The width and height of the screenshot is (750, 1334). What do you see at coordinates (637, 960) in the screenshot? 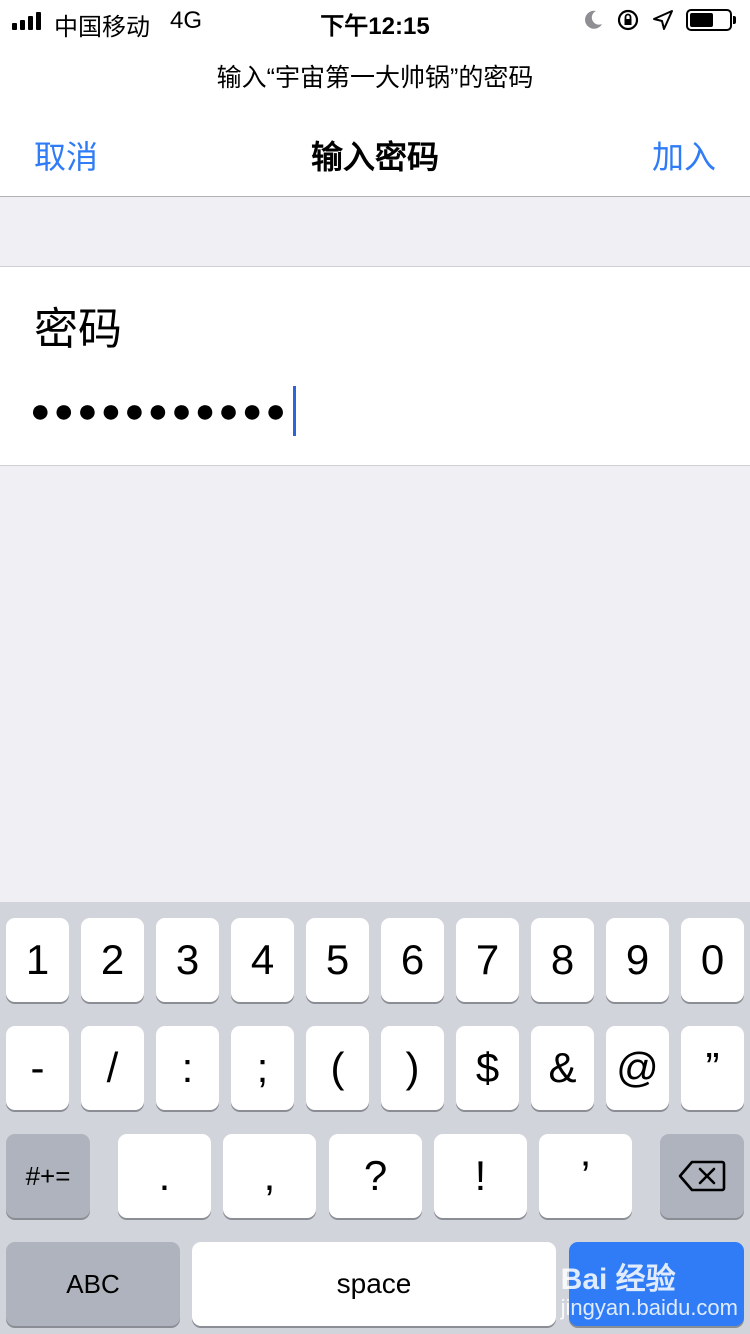
I see `key-9: 9` at bounding box center [637, 960].